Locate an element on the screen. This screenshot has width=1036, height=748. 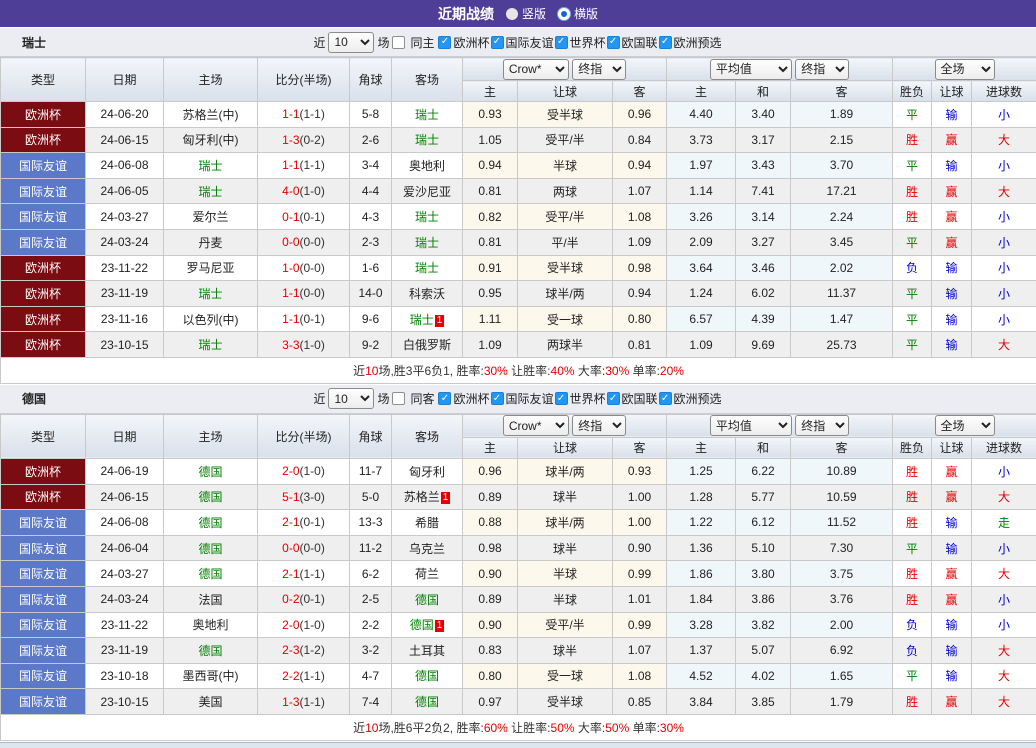
result-outcome: 平 is located at coordinates (912, 345).